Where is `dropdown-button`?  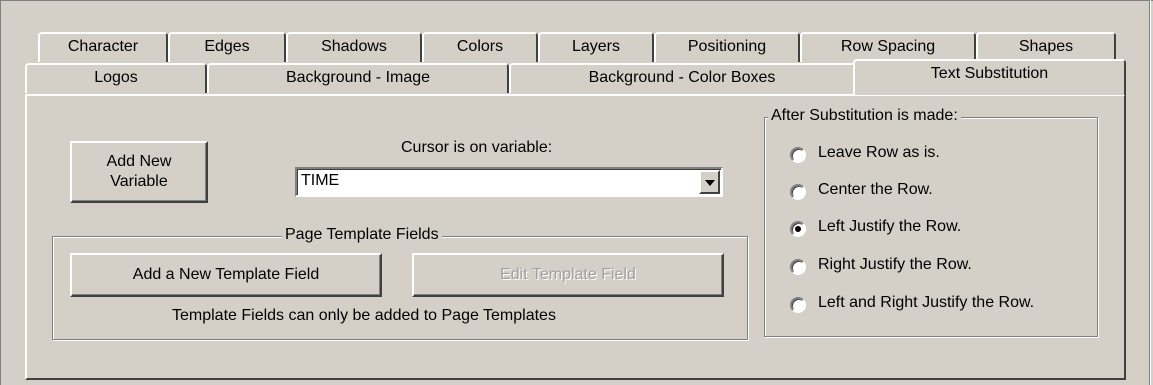 dropdown-button is located at coordinates (709, 182).